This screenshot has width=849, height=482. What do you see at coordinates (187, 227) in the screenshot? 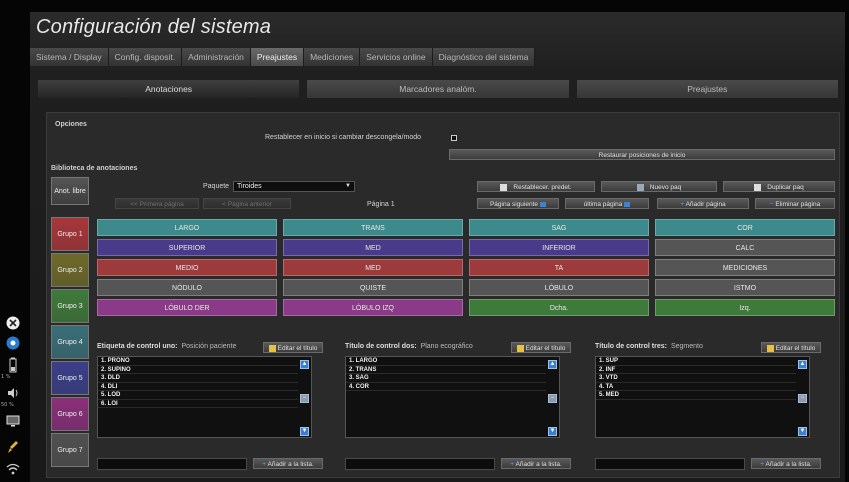
I see `annotation-button: LARGO` at bounding box center [187, 227].